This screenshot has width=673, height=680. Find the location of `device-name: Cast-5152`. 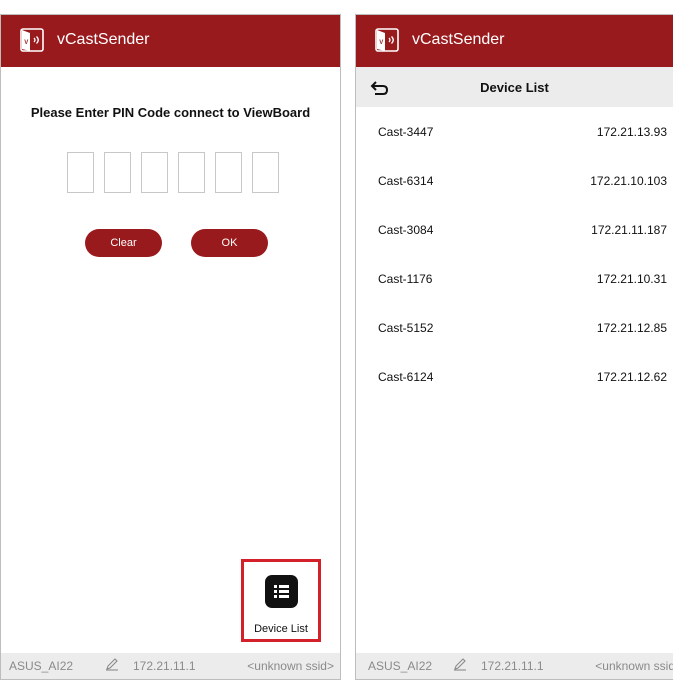

device-name: Cast-5152 is located at coordinates (406, 328).